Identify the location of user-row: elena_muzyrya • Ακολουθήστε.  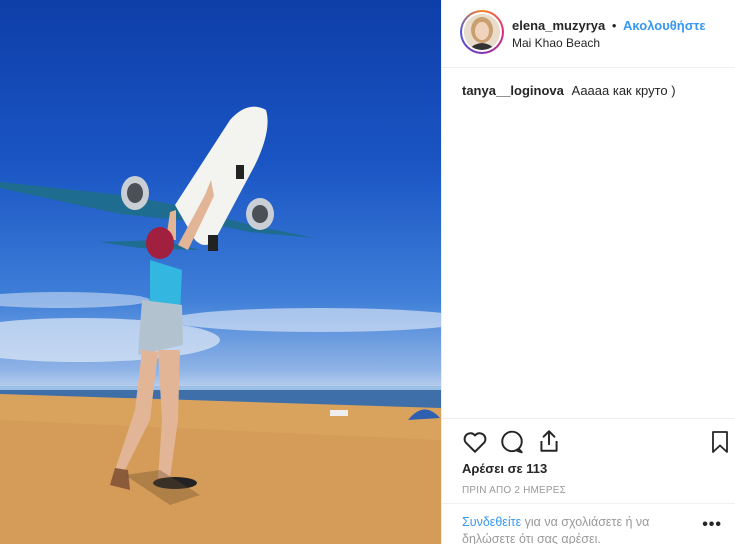
(609, 25).